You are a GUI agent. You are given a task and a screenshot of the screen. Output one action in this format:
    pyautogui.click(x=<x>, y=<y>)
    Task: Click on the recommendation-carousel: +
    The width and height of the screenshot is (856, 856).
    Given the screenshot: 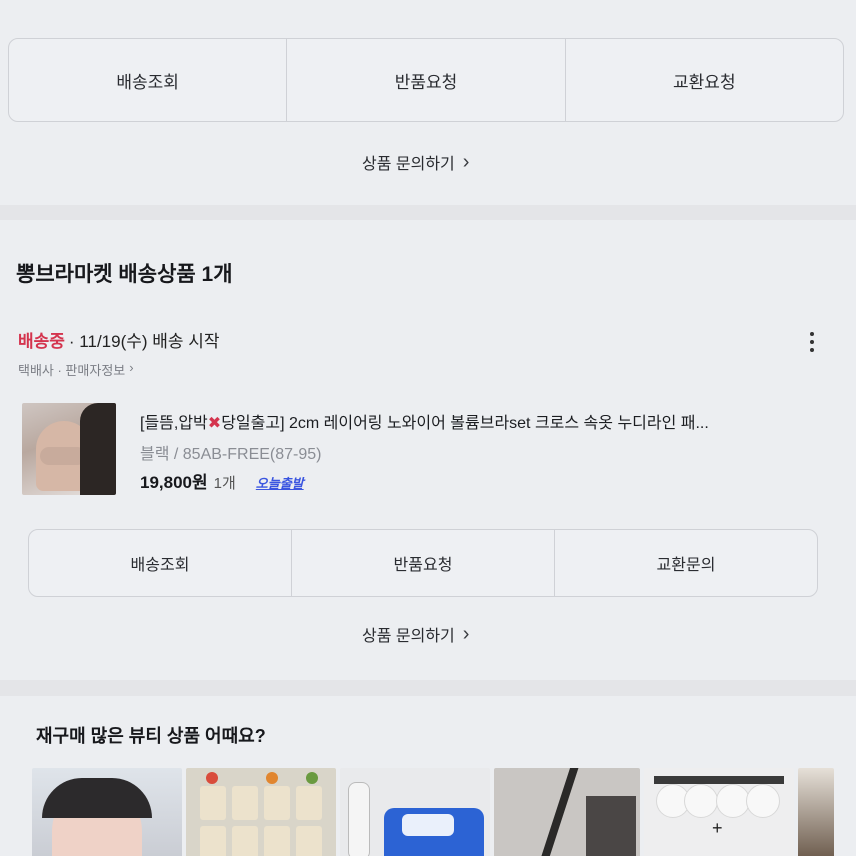 What is the action you would take?
    pyautogui.click(x=433, y=812)
    